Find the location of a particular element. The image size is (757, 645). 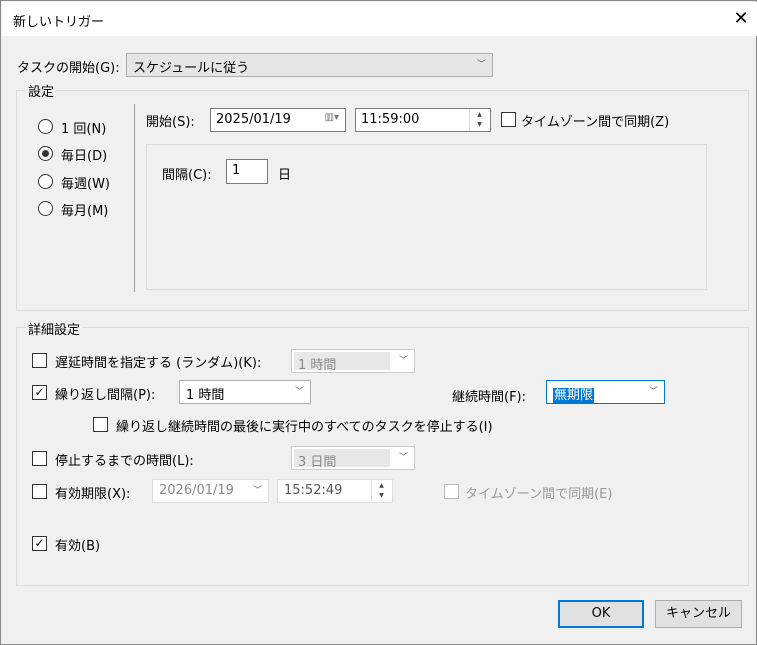

task-start-value: スケジュールに従う is located at coordinates (191, 68).